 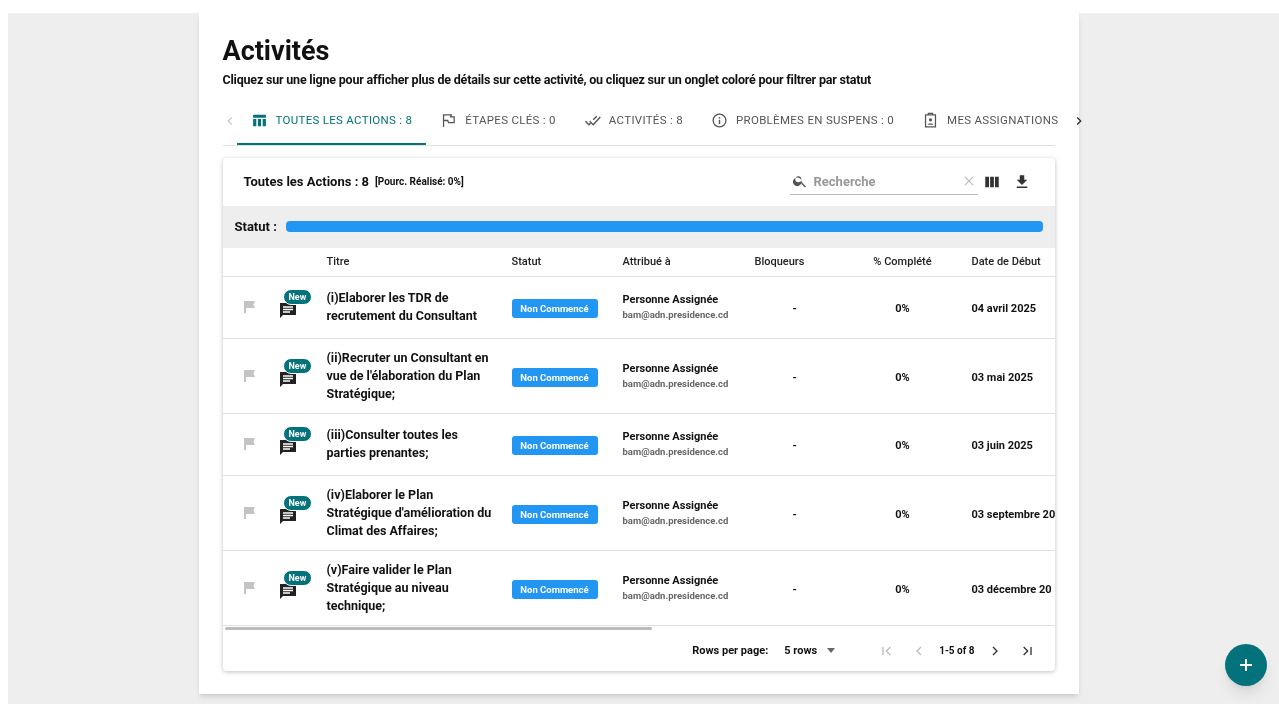 What do you see at coordinates (392, 444) in the screenshot?
I see `row-title: (iii)Consulter toutes les parties prenantes;` at bounding box center [392, 444].